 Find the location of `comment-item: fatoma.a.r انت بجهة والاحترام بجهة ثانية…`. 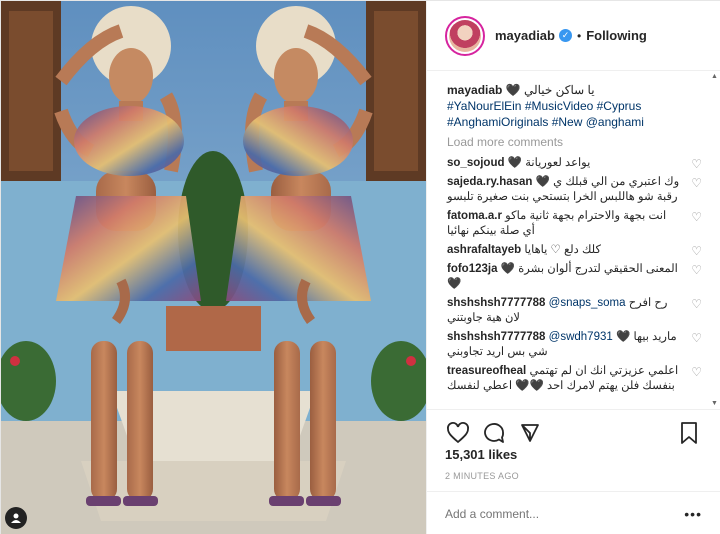

comment-item: fatoma.a.r انت بجهة والاحترام بجهة ثانية… is located at coordinates (574, 224).